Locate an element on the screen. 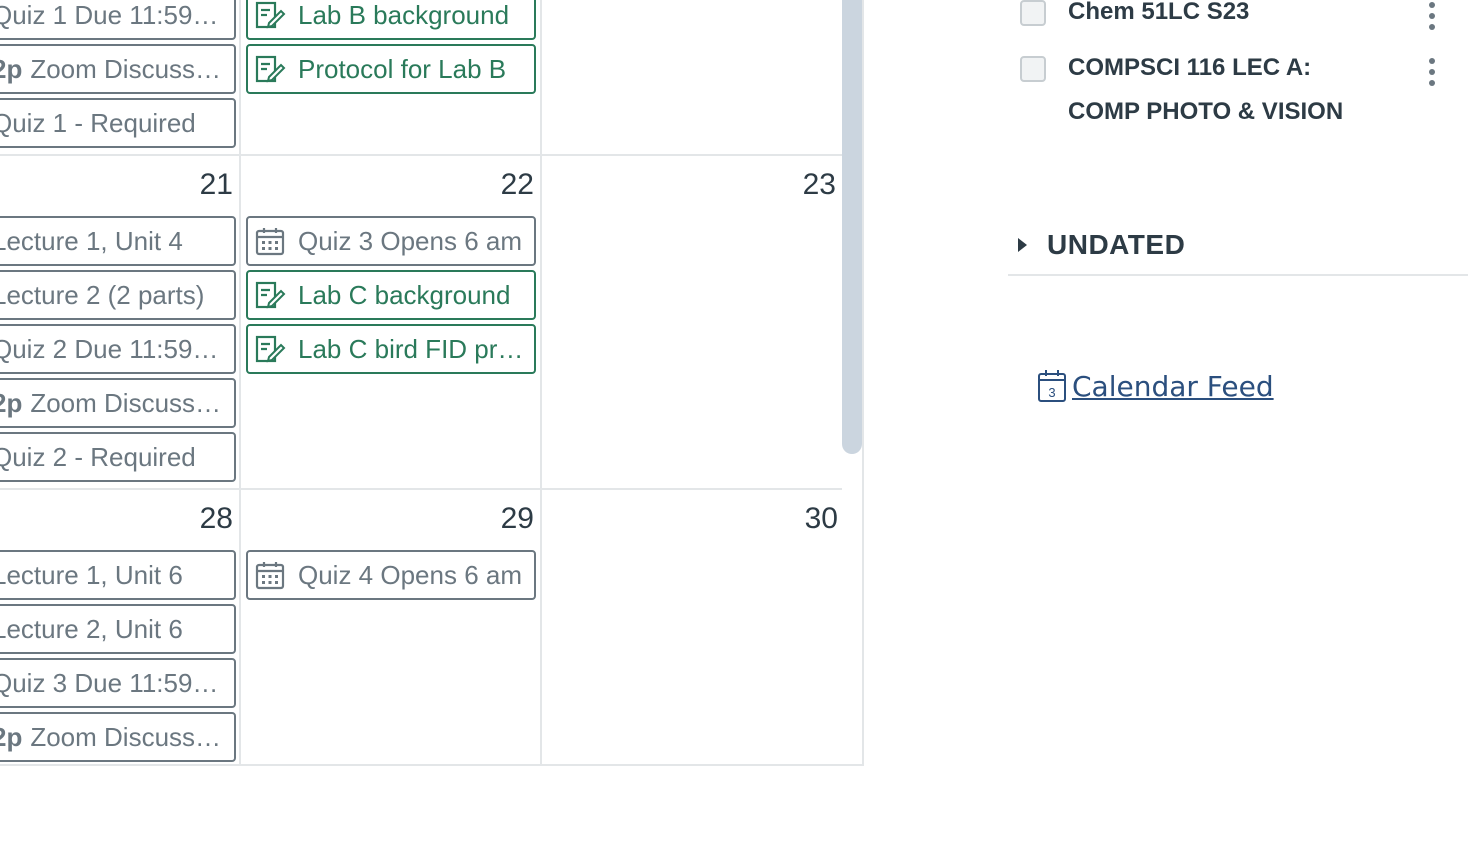  calendar-event: Lecture 2 (2 parts) is located at coordinates (118, 295).